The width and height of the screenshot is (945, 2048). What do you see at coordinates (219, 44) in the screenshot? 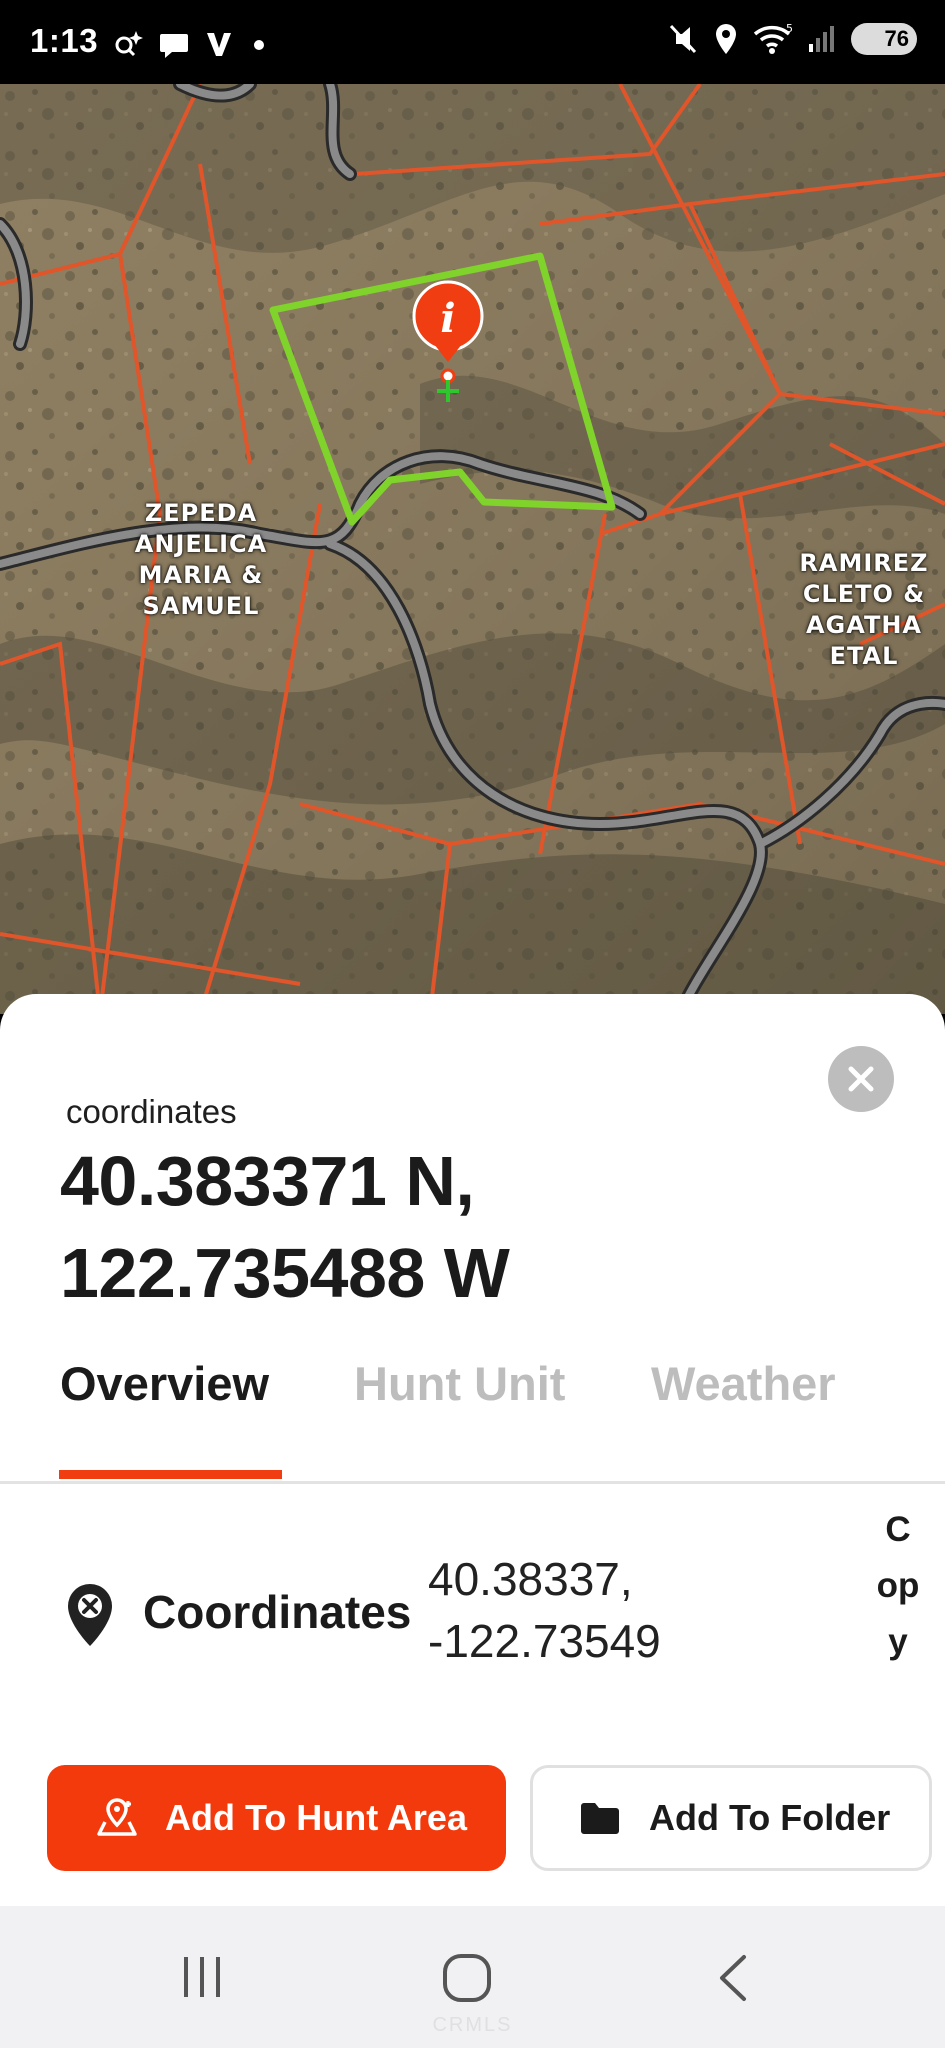
I see `v-app-icon` at bounding box center [219, 44].